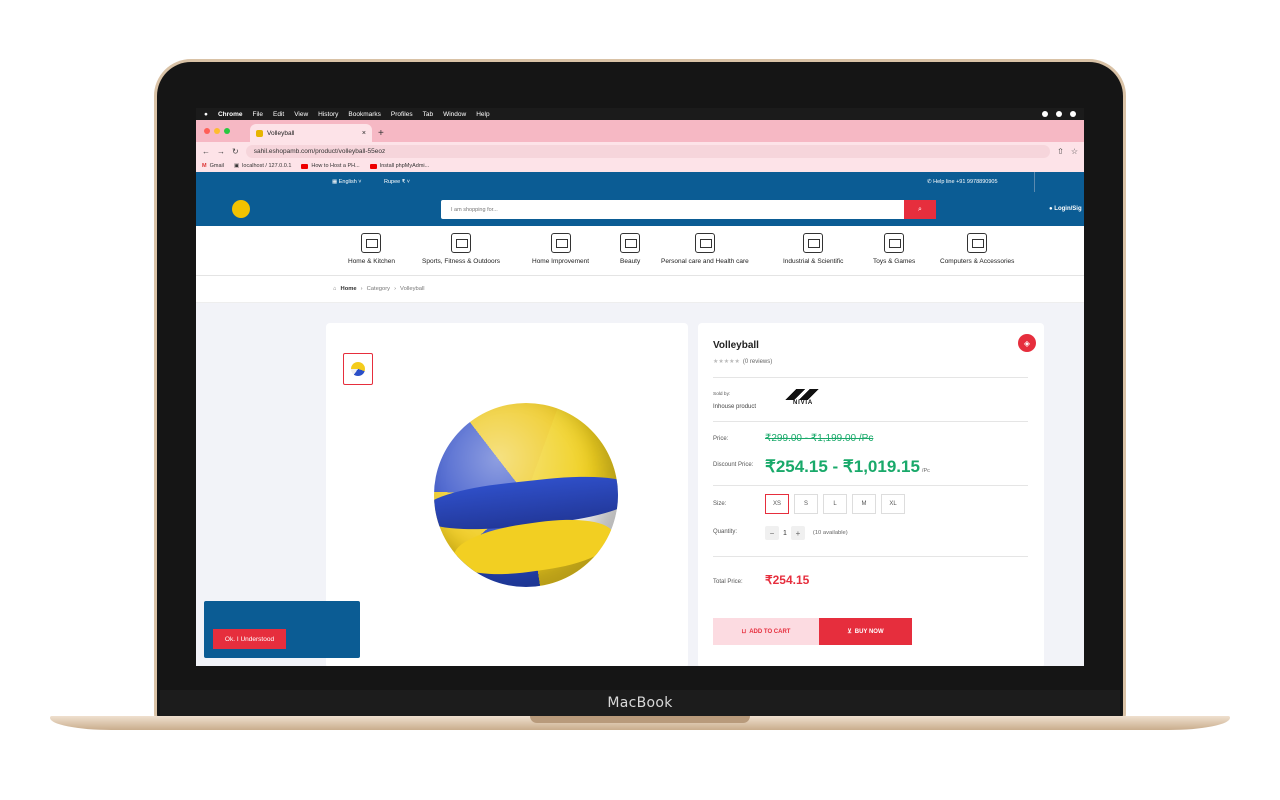 This screenshot has width=1280, height=800. Describe the element at coordinates (379, 289) in the screenshot. I see `breadcrumb-category: Category` at that location.